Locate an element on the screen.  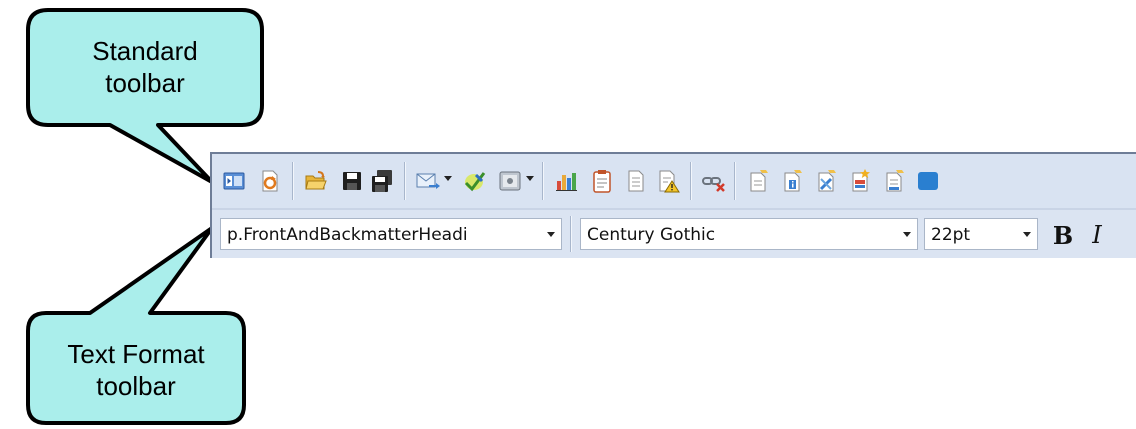
send-email-icon is located at coordinates (428, 181).